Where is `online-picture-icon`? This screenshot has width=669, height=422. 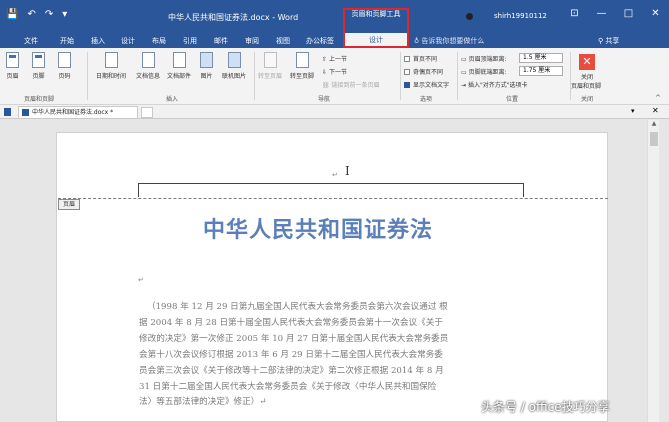 online-picture-icon is located at coordinates (234, 60).